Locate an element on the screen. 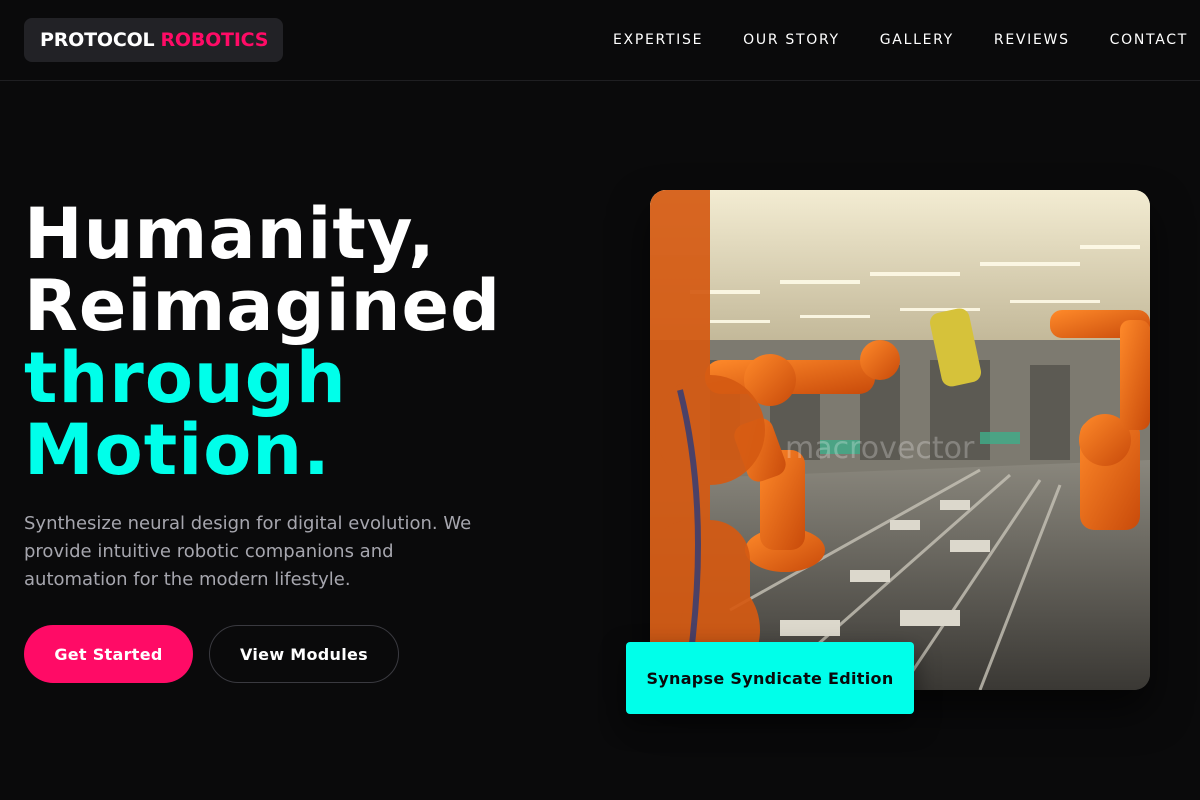 The width and height of the screenshot is (1200, 800). get-started-button: Get Started is located at coordinates (108, 654).